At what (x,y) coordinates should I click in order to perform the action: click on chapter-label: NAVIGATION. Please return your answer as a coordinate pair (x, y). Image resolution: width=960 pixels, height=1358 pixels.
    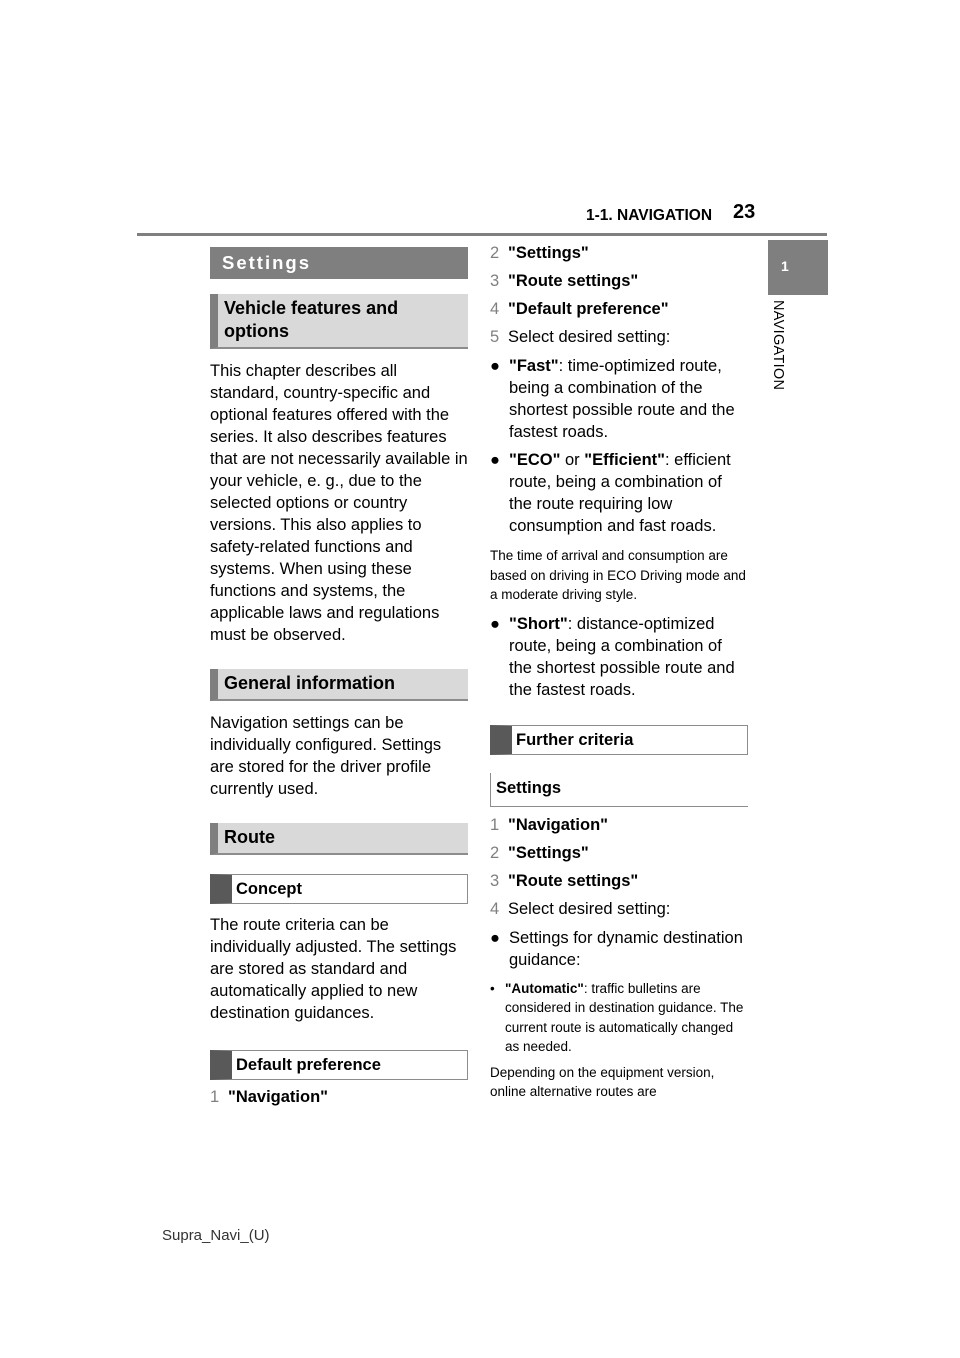
    Looking at the image, I should click on (778, 345).